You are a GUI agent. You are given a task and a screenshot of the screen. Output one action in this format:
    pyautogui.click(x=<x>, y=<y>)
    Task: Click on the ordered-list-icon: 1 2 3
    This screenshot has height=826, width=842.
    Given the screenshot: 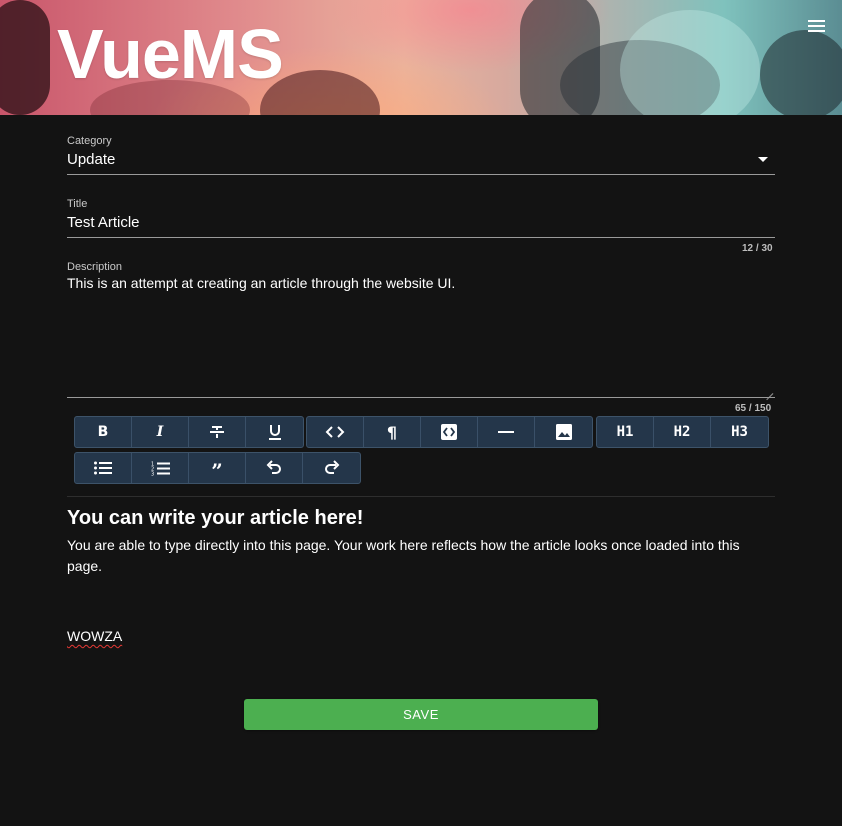 What is the action you would take?
    pyautogui.click(x=160, y=468)
    